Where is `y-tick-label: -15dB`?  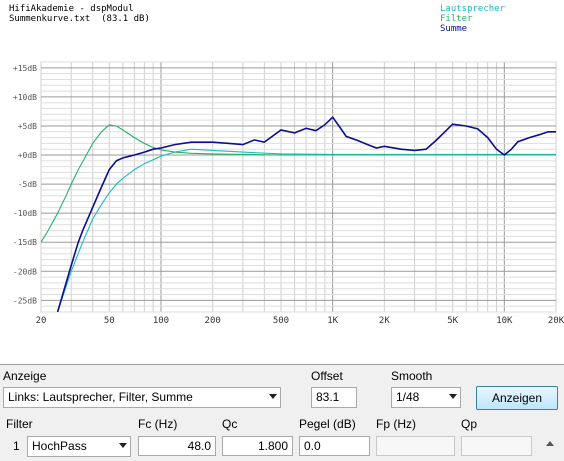
y-tick-label: -15dB is located at coordinates (25, 242).